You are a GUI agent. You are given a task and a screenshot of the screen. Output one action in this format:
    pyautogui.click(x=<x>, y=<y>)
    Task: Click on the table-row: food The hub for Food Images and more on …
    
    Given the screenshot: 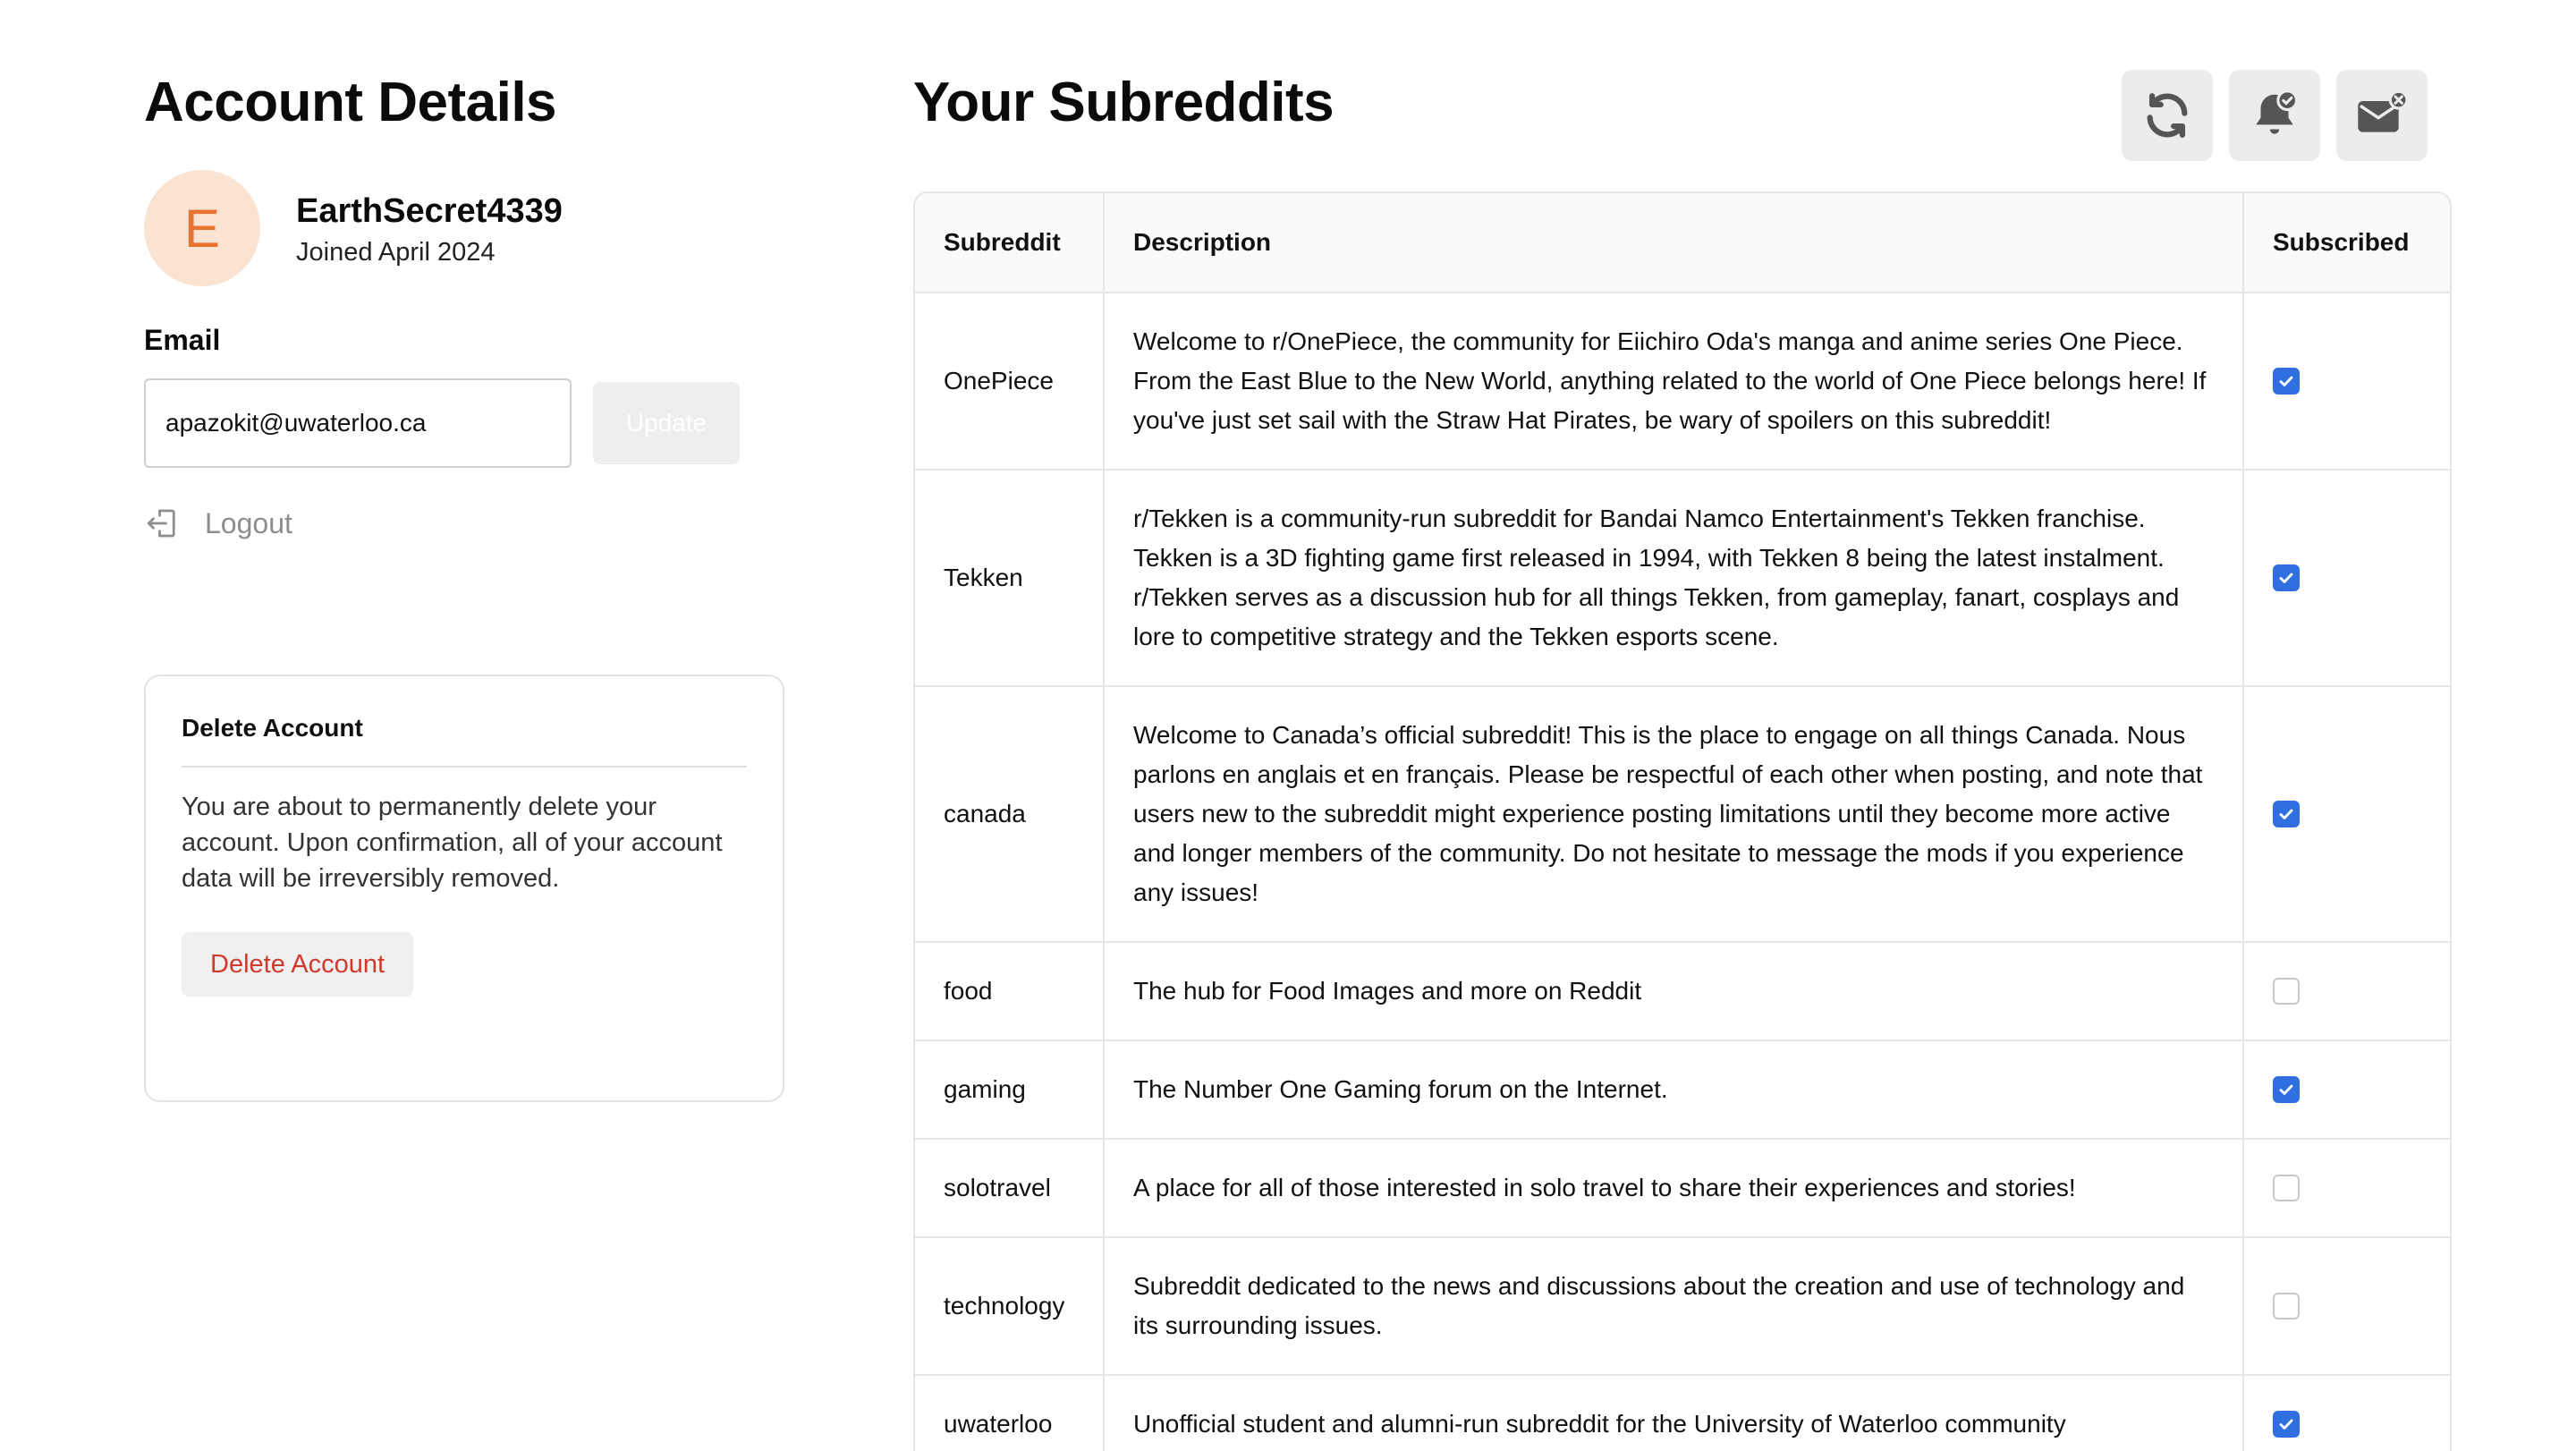 What is the action you would take?
    pyautogui.click(x=1682, y=991)
    